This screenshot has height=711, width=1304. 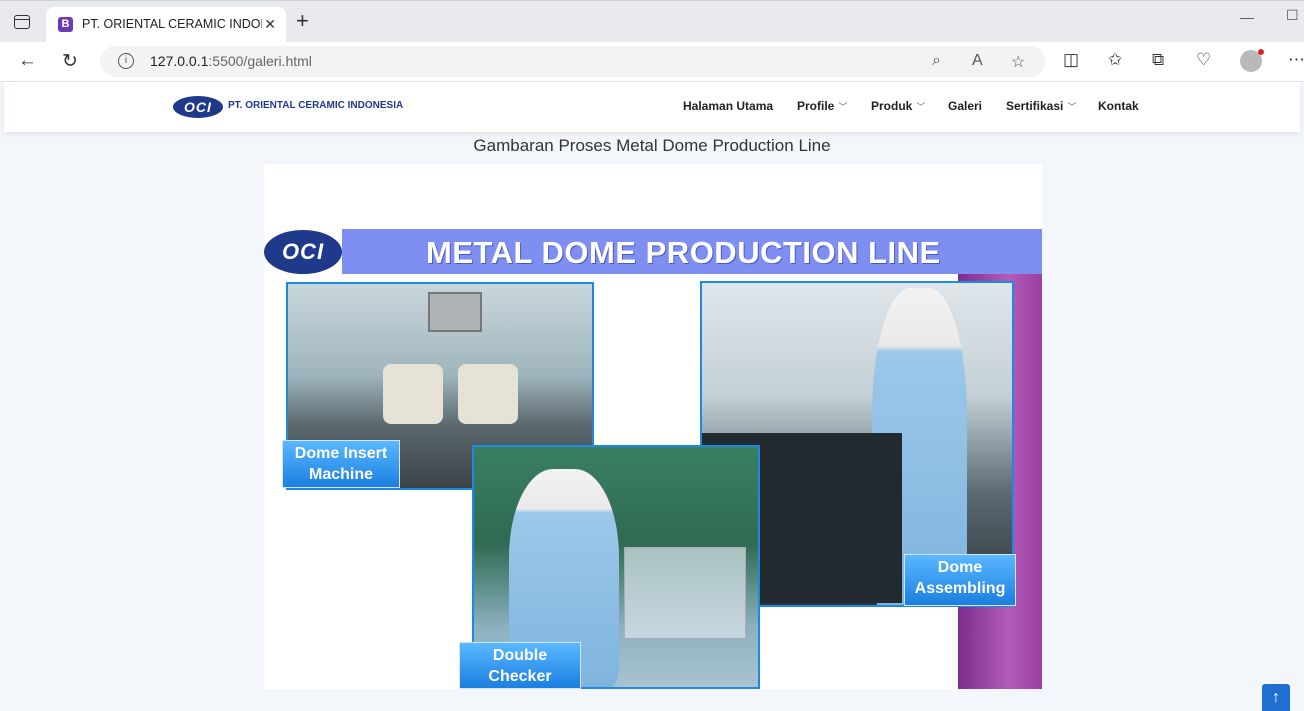 What do you see at coordinates (572, 61) in the screenshot?
I see `url-bar: i 127.0.0.1:5500/galeri.html ⌕ A ☆` at bounding box center [572, 61].